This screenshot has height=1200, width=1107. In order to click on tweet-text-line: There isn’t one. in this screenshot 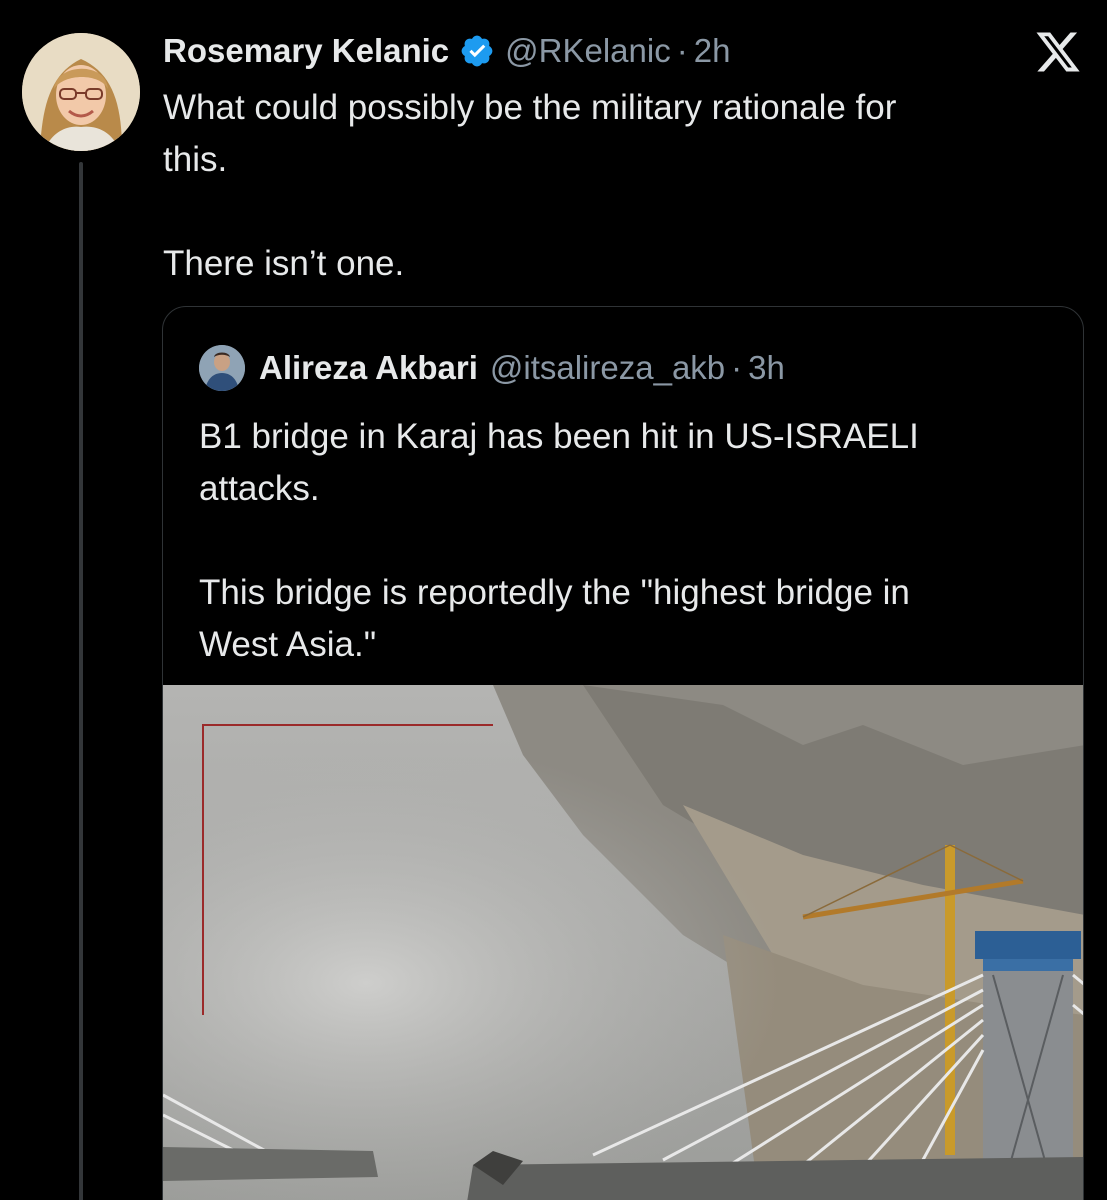, I will do `click(284, 263)`.